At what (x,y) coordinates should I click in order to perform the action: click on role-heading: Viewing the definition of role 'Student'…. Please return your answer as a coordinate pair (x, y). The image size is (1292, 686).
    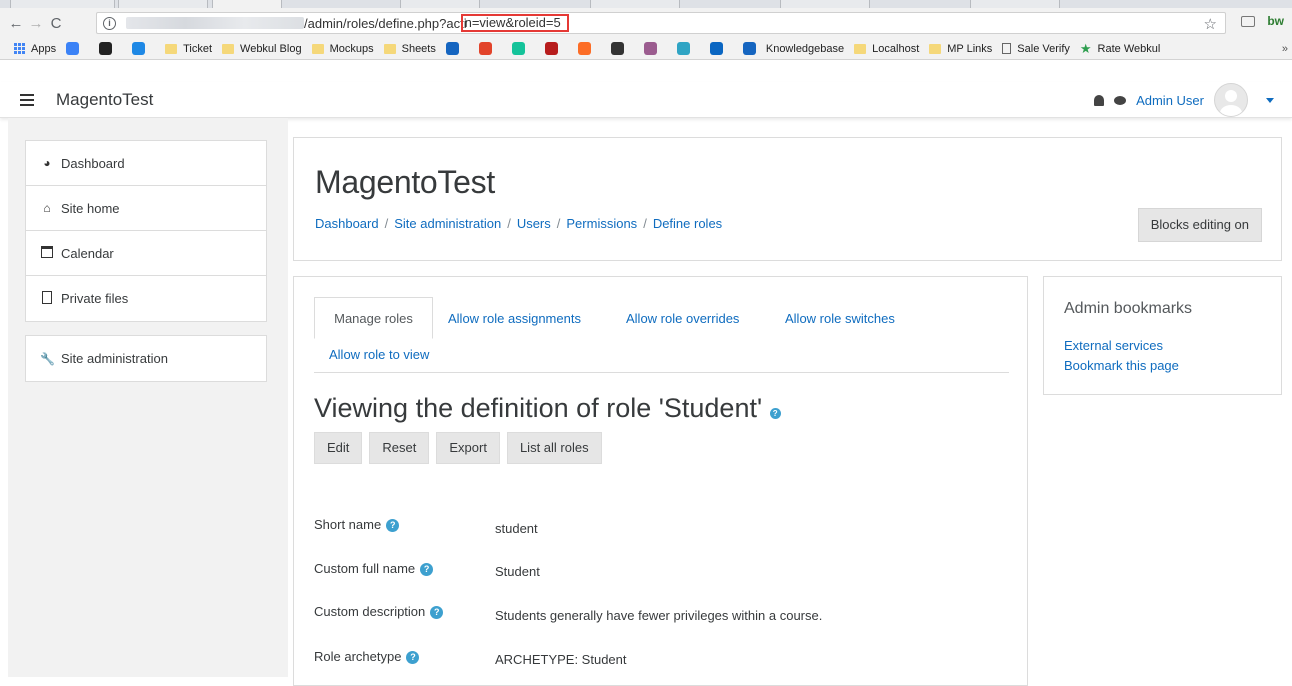
    Looking at the image, I should click on (547, 408).